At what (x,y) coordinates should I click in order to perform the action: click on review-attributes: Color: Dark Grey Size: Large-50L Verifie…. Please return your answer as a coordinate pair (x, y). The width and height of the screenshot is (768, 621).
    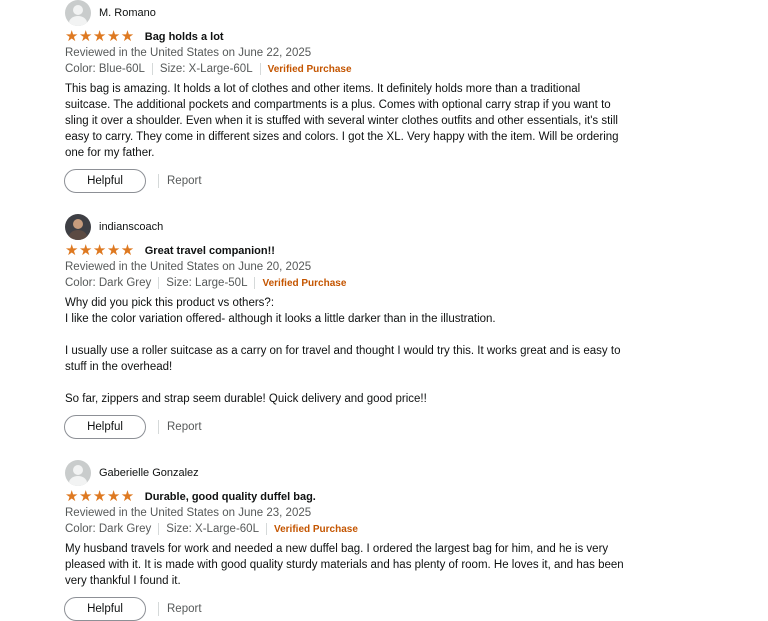
    Looking at the image, I should click on (205, 283).